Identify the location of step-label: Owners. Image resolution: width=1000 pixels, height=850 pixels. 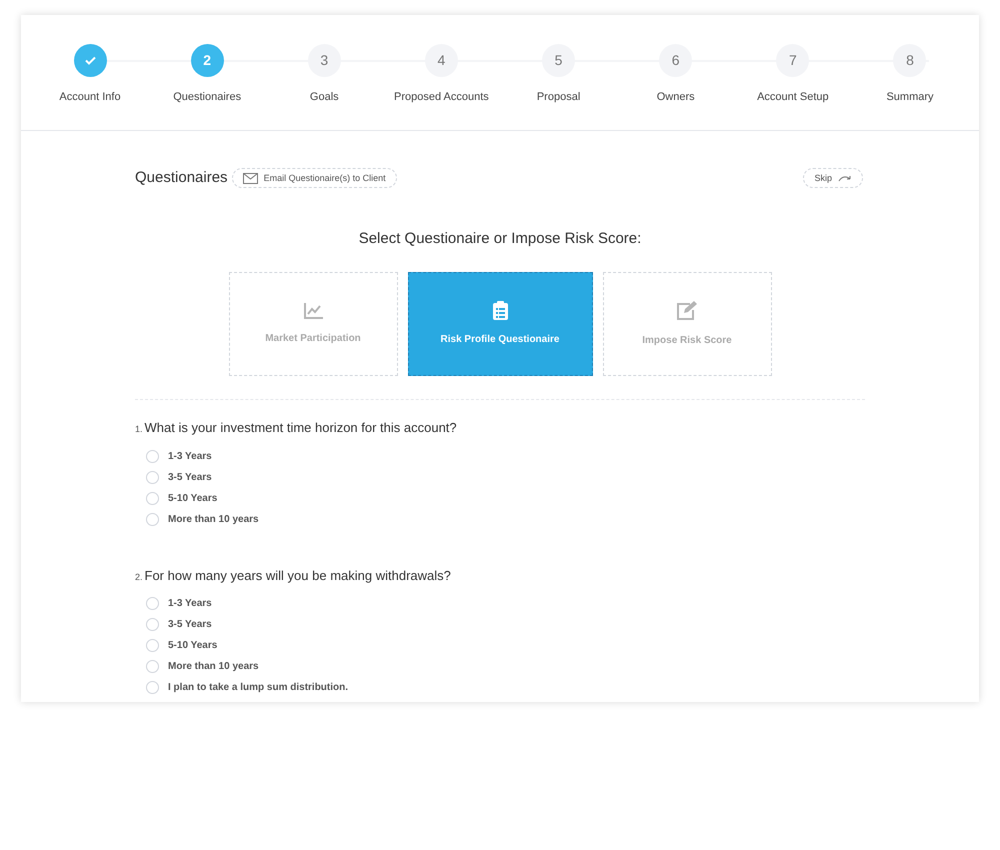
(675, 97).